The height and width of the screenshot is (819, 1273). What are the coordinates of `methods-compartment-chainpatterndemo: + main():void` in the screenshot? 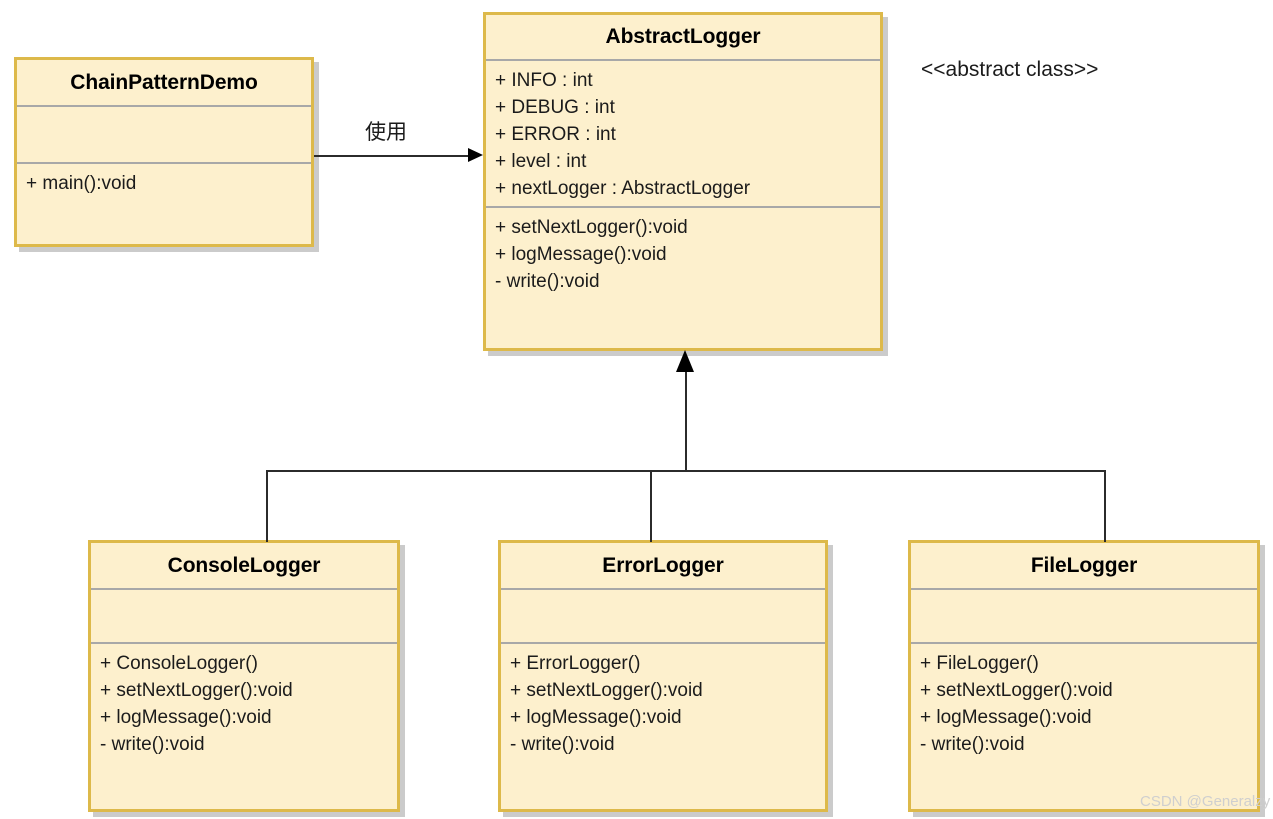 It's located at (164, 183).